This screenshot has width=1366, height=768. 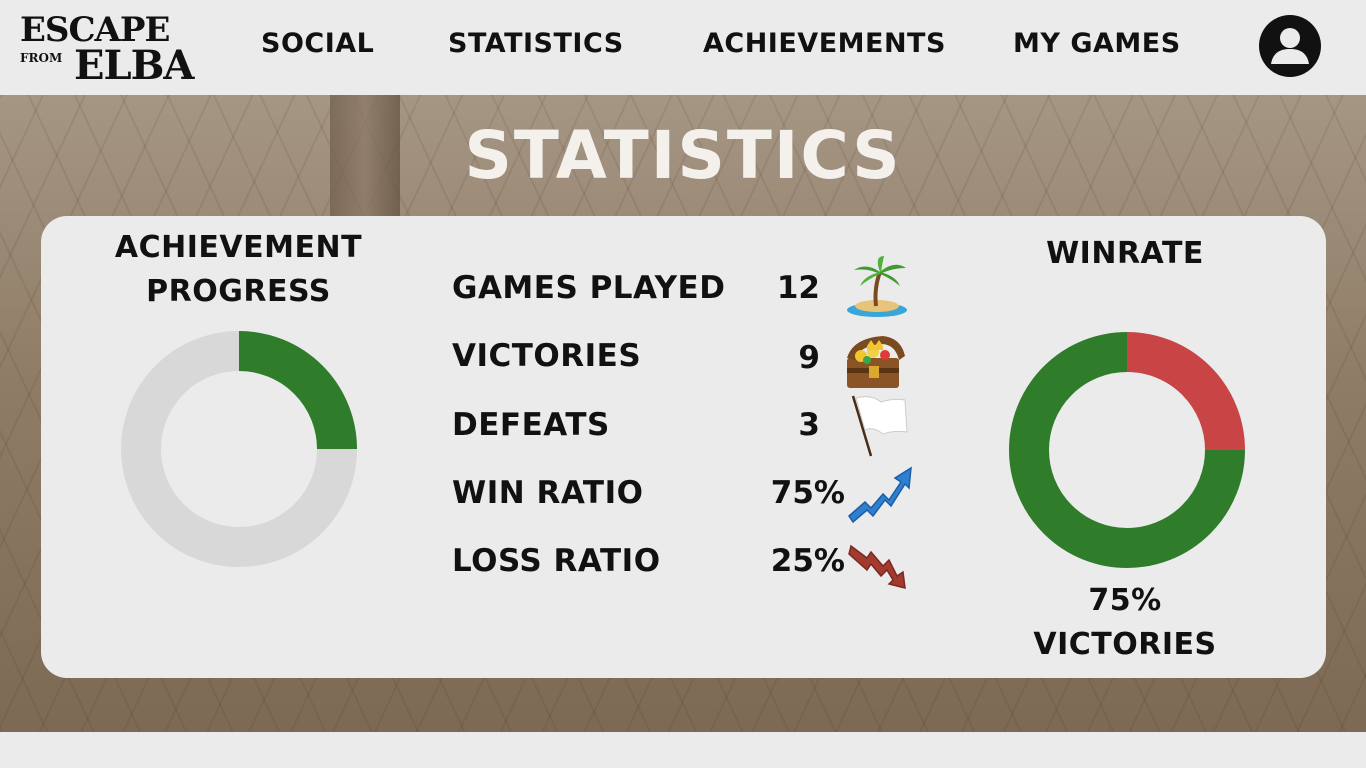 I want to click on achievement-progress-arc, so click(x=297, y=390).